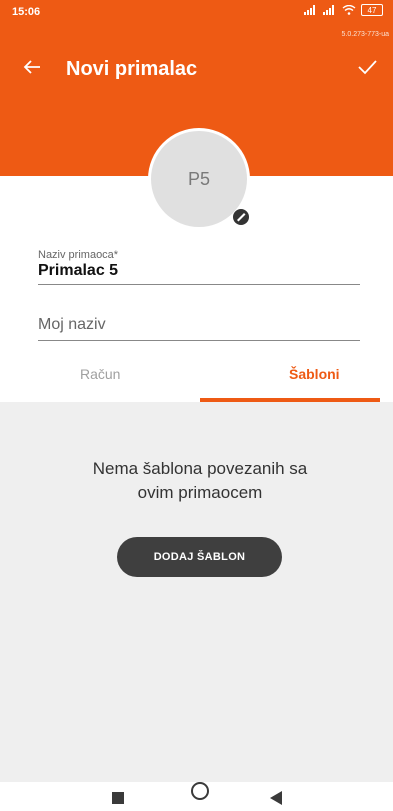 This screenshot has height=811, width=393. What do you see at coordinates (349, 10) in the screenshot?
I see `wifi-icon` at bounding box center [349, 10].